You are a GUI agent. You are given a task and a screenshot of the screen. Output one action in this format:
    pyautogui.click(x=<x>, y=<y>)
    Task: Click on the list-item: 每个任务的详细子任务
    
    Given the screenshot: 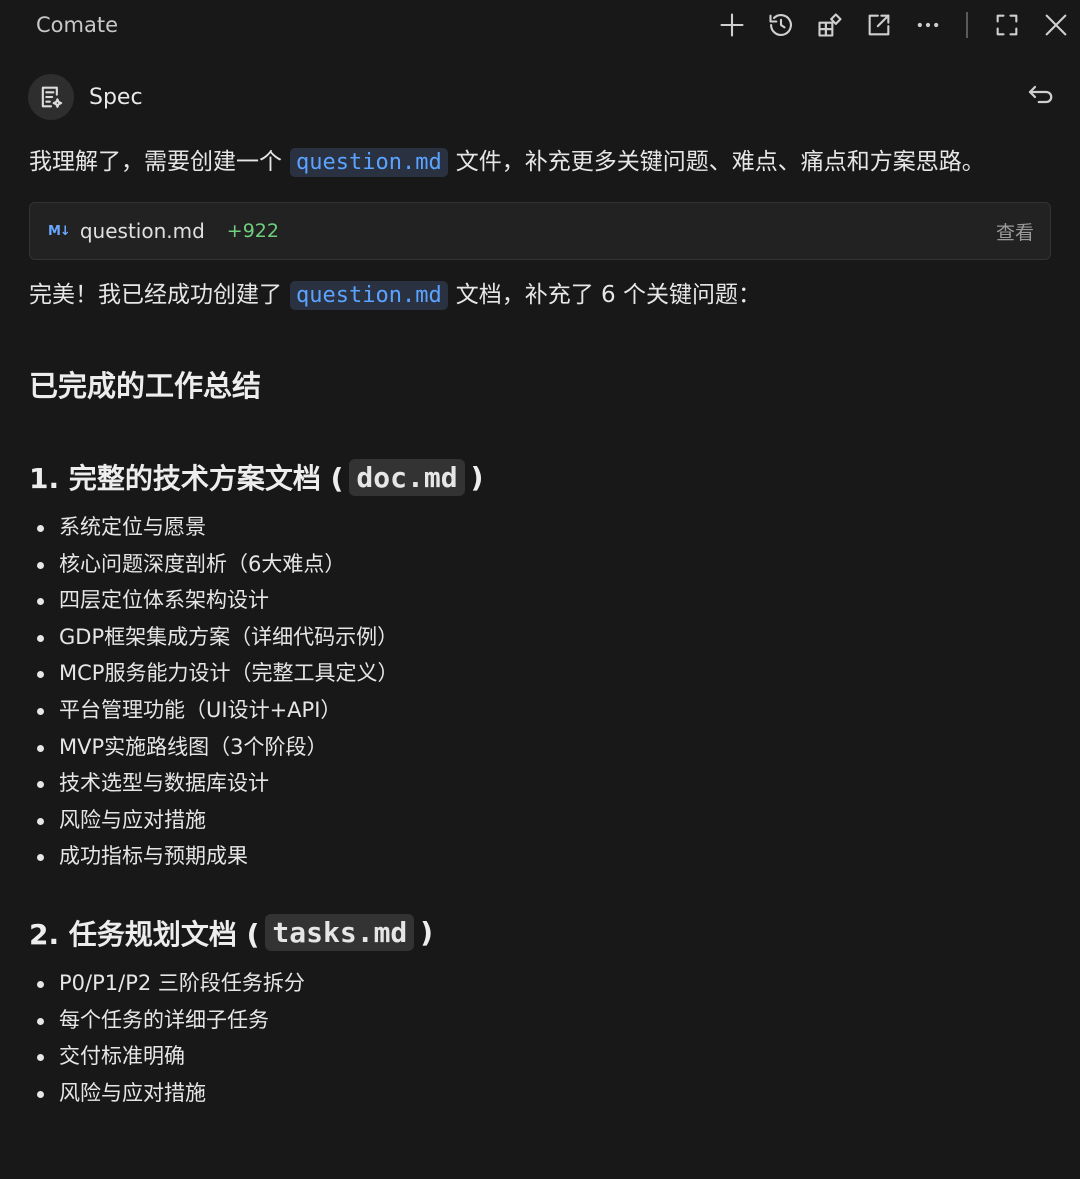 What is the action you would take?
    pyautogui.click(x=534, y=1020)
    